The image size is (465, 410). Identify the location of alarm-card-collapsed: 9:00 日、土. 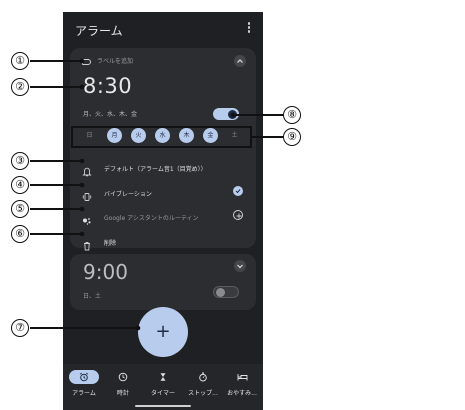
(163, 282).